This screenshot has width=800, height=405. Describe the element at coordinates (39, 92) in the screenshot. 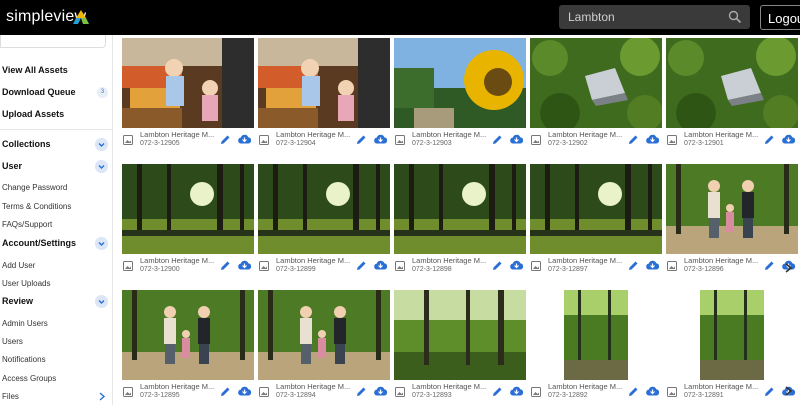

I see `sidebar-item-download-queue: Download Queue` at that location.